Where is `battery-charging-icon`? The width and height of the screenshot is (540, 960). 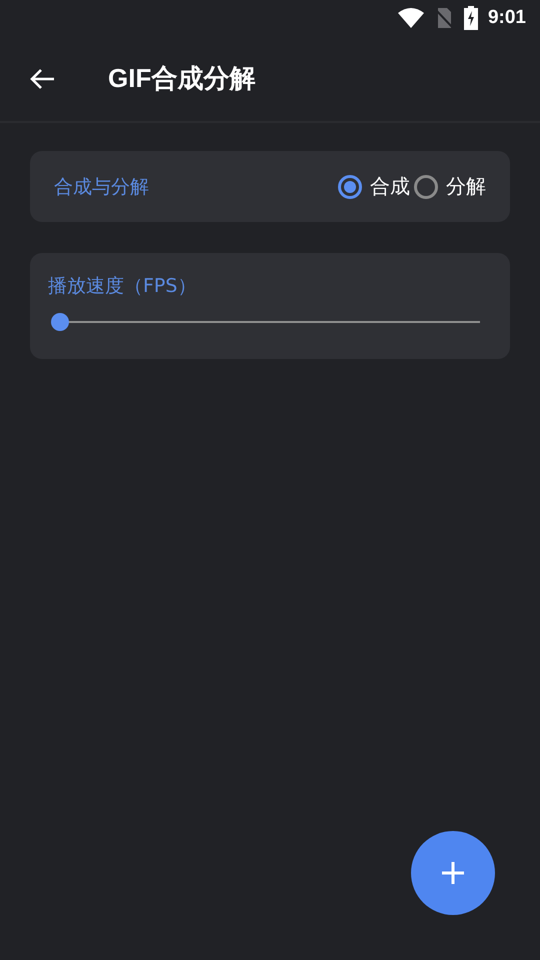 battery-charging-icon is located at coordinates (471, 18).